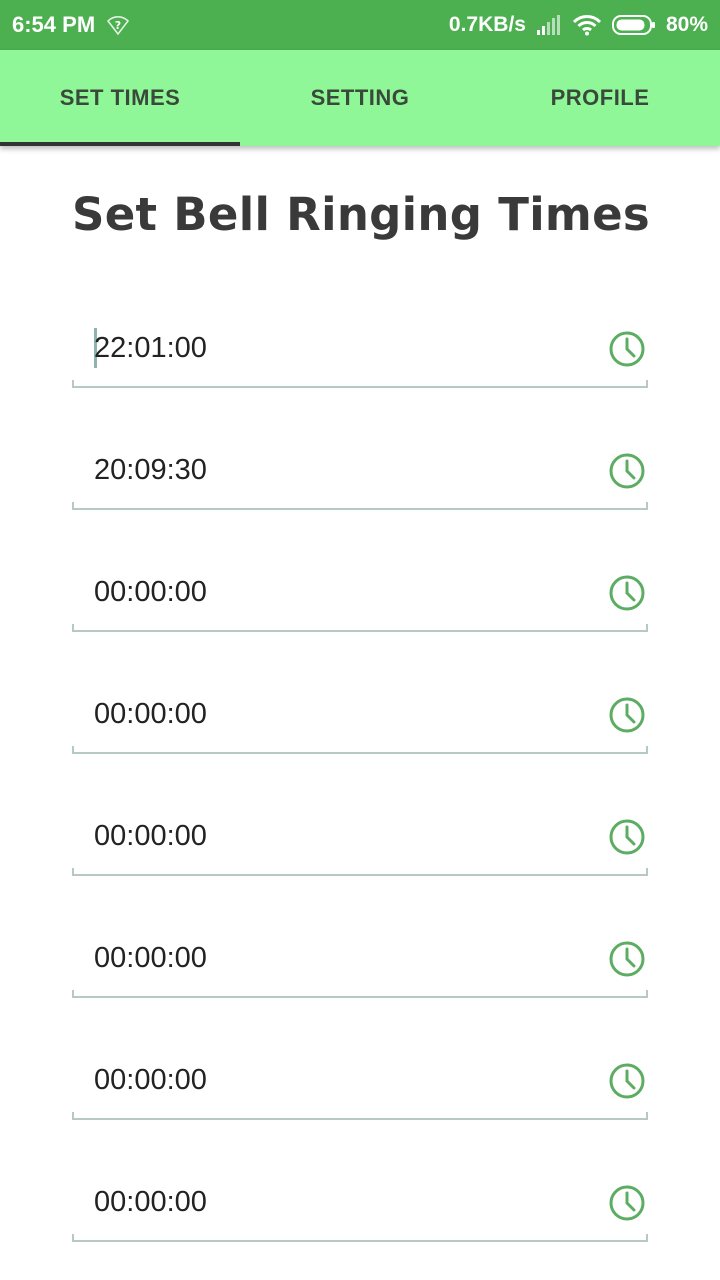 This screenshot has width=720, height=1280. Describe the element at coordinates (360, 1202) in the screenshot. I see `time-field-8: 00:00:00` at that location.